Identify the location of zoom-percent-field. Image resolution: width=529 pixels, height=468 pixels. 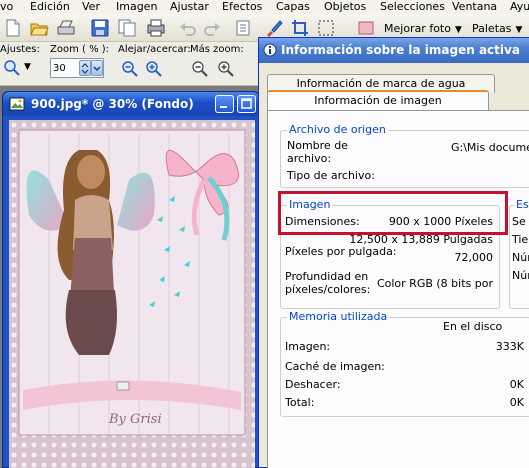
(77, 68).